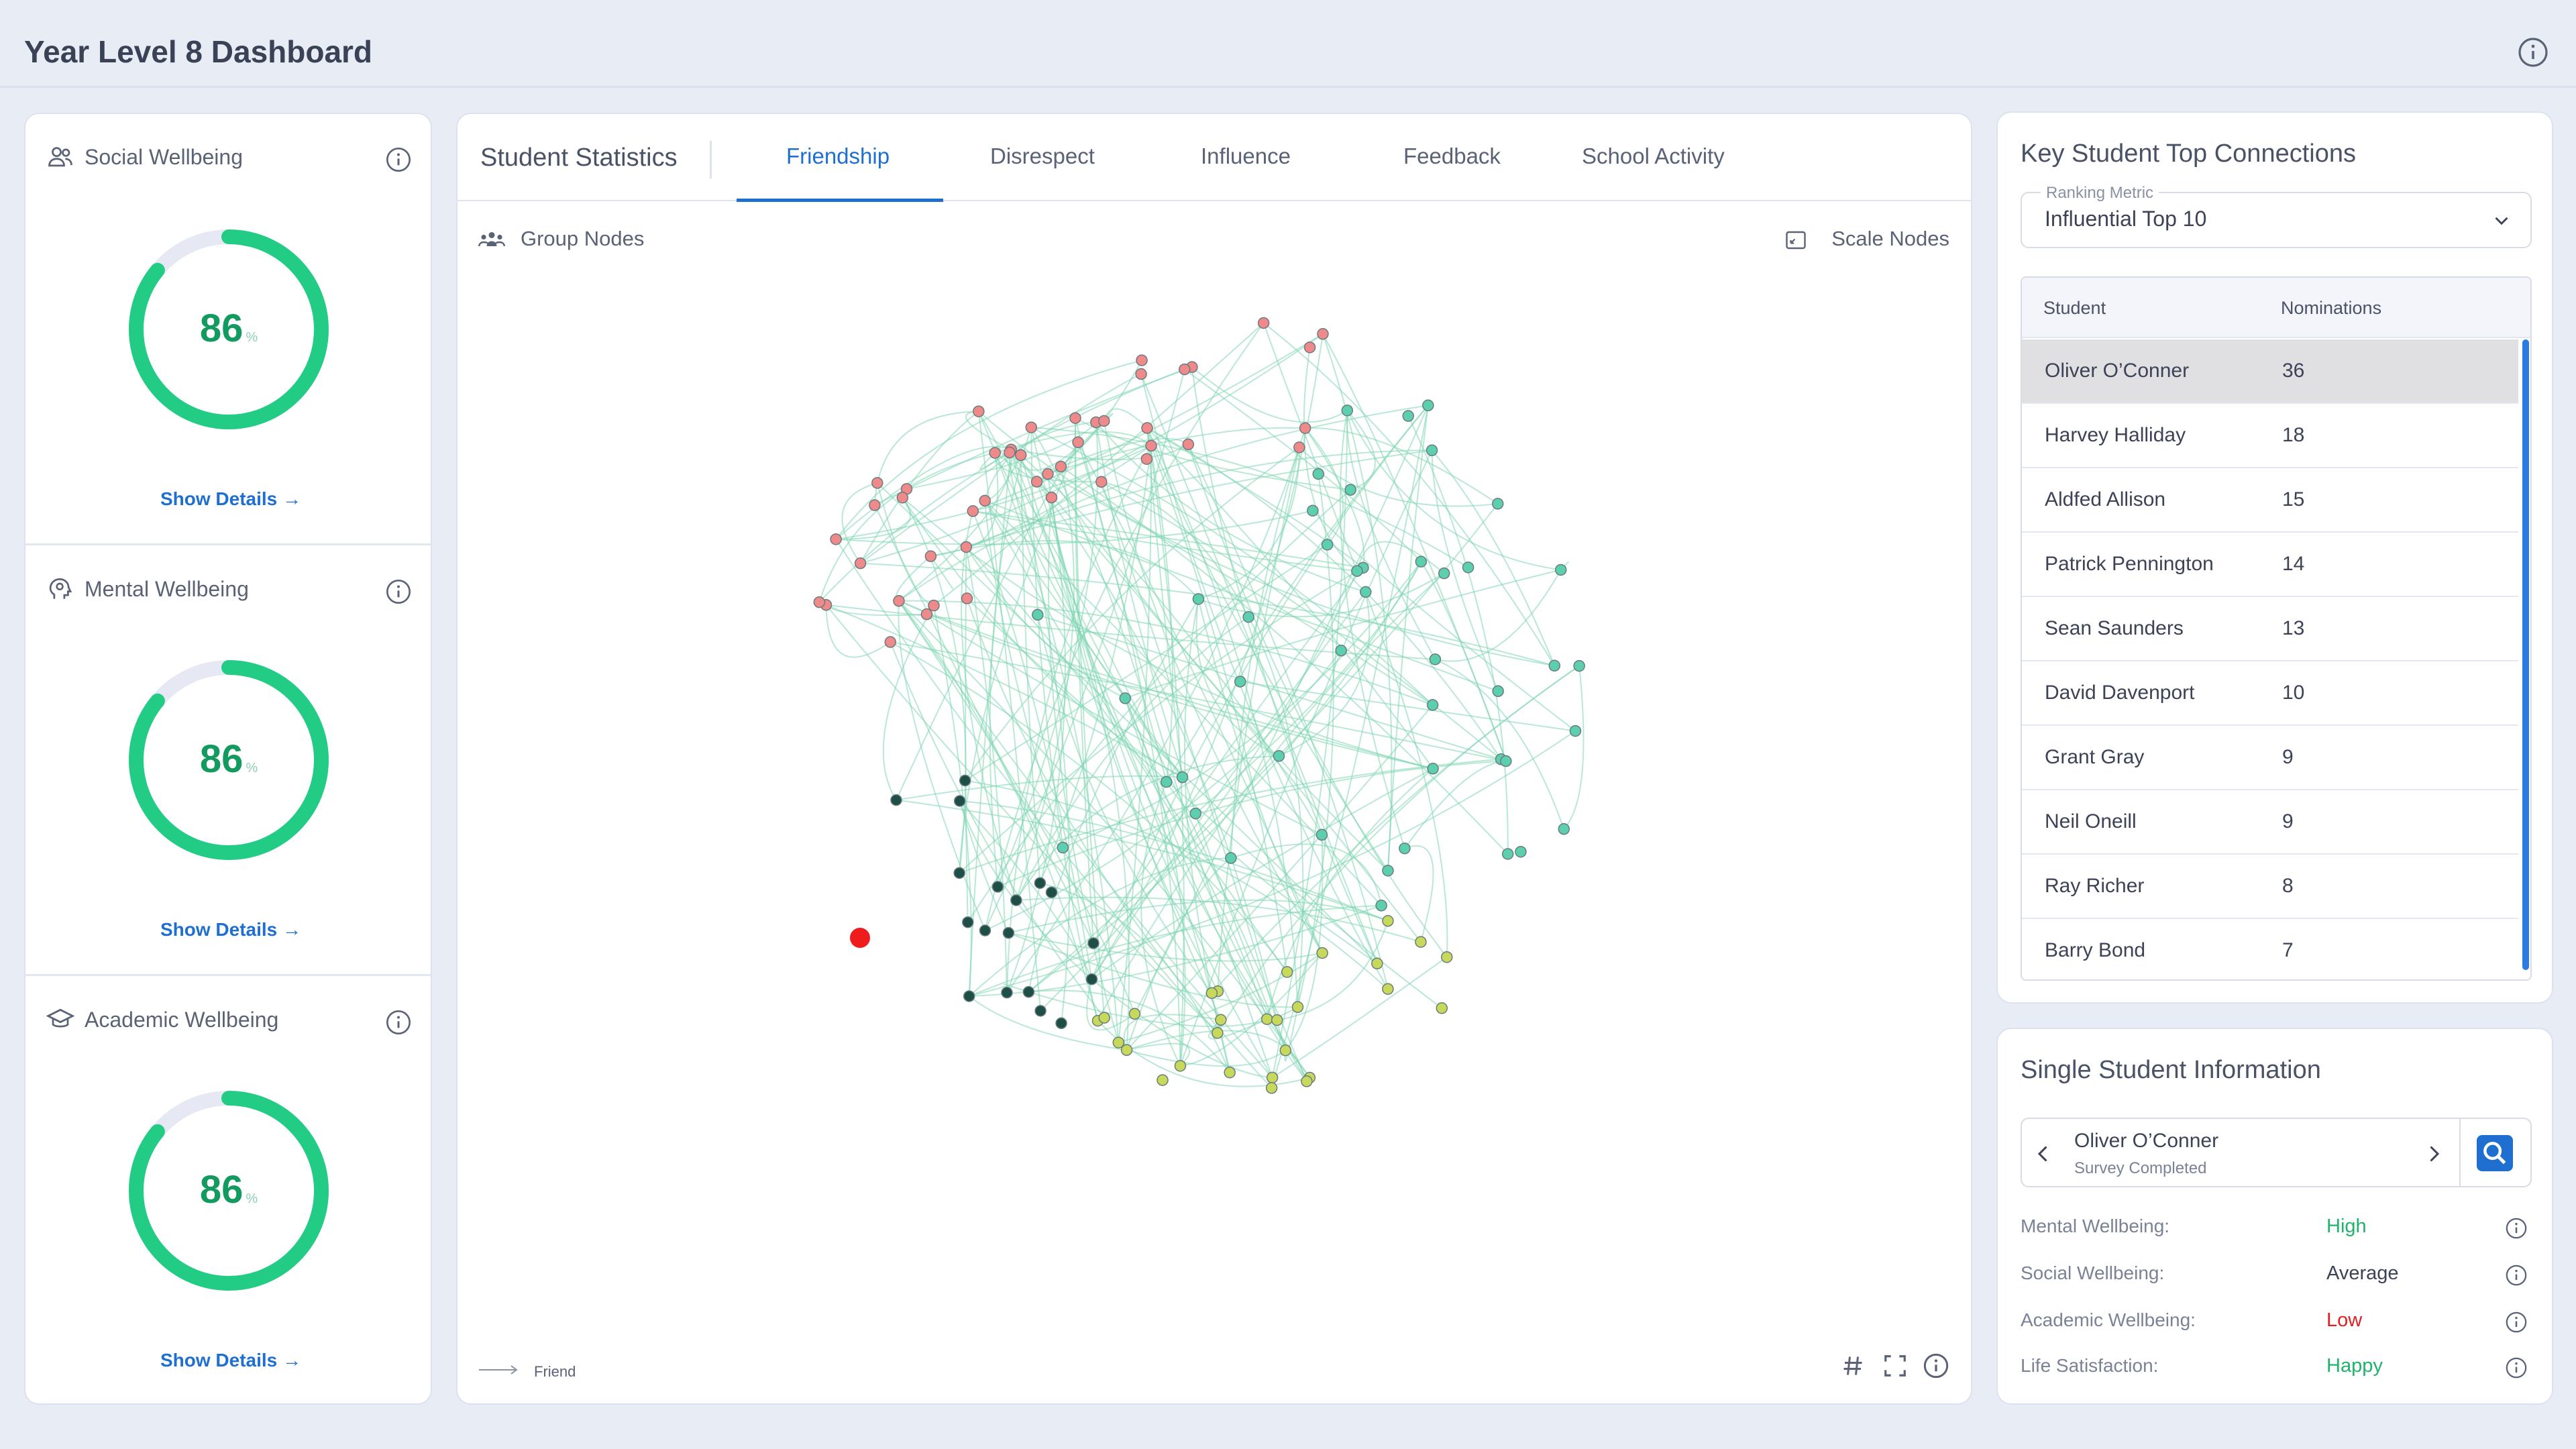 This screenshot has width=2576, height=1449. What do you see at coordinates (1890, 239) in the screenshot?
I see `scale-nodes-toggle: Scale Nodes` at bounding box center [1890, 239].